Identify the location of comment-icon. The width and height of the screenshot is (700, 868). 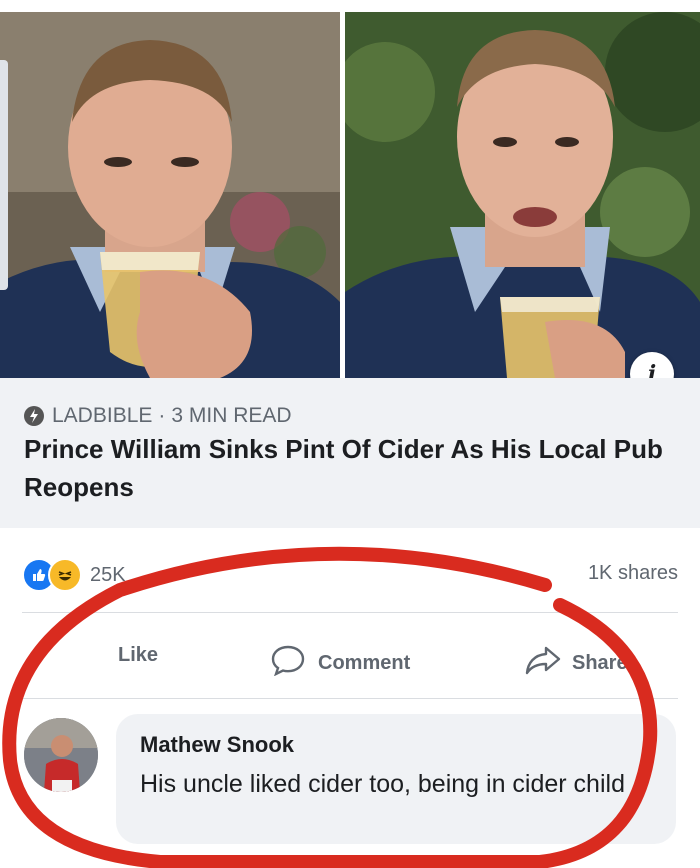
(288, 663).